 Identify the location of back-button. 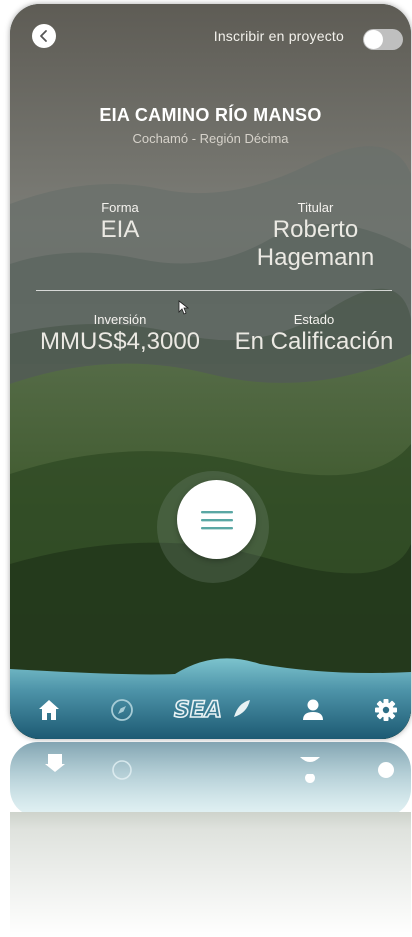
(44, 36).